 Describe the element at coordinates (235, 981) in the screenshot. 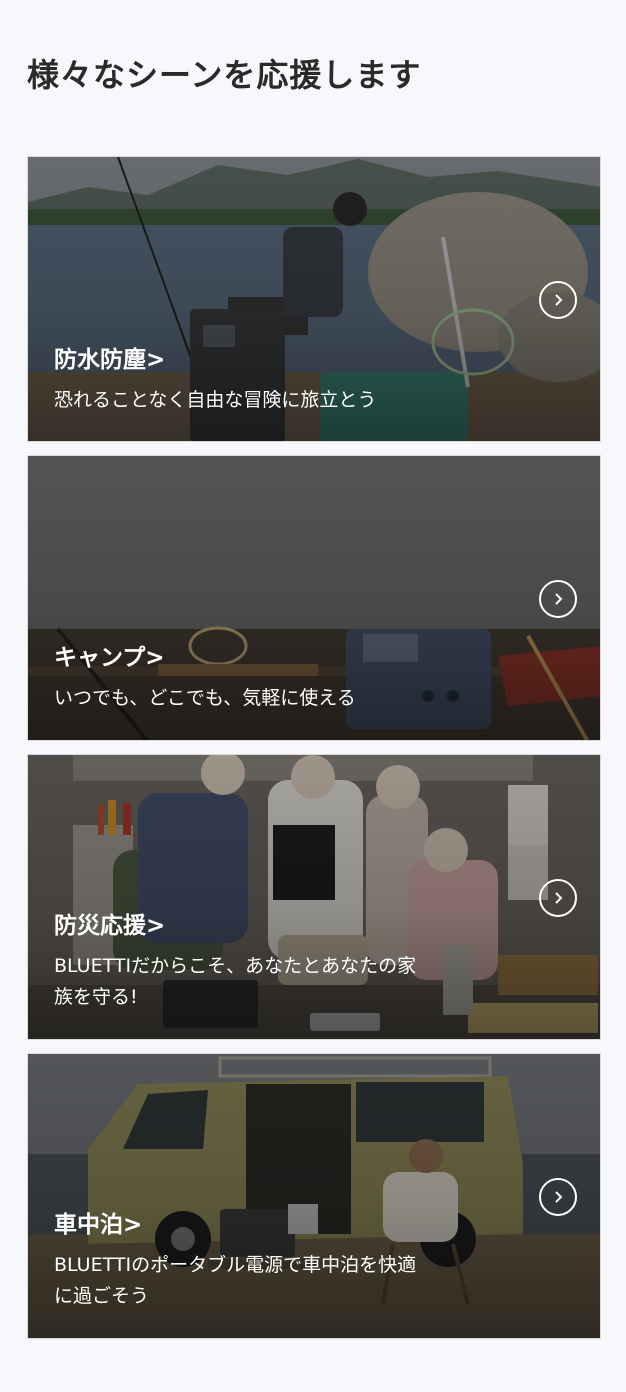

I see `card-description: BLUETTIだからこそ、あなたとあなたの家族を守る!` at that location.